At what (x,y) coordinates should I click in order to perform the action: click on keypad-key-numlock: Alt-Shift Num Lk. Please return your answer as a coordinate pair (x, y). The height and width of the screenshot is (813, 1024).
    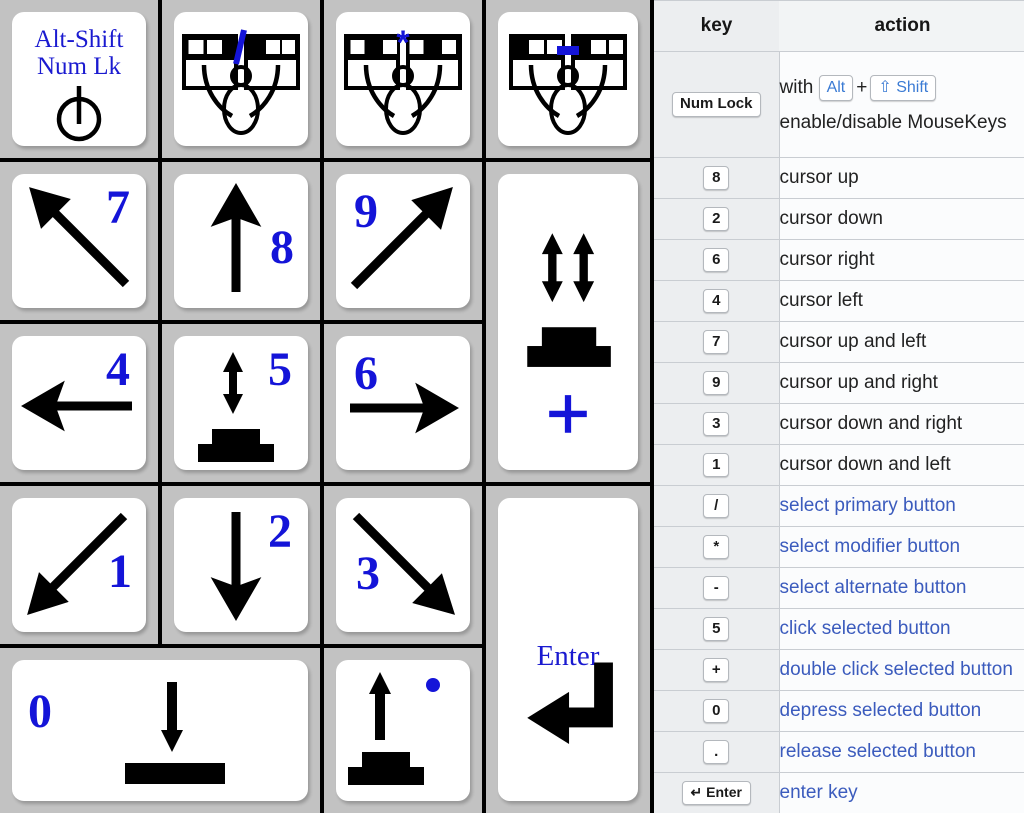
    Looking at the image, I should click on (79, 79).